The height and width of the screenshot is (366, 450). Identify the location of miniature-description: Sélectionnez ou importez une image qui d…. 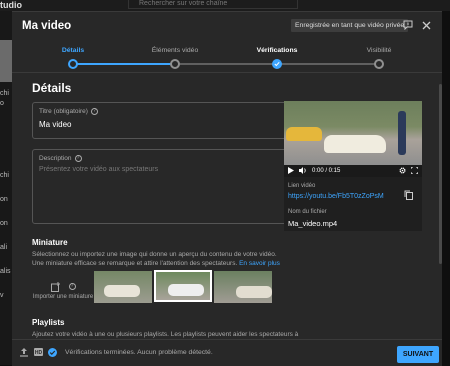
(159, 259).